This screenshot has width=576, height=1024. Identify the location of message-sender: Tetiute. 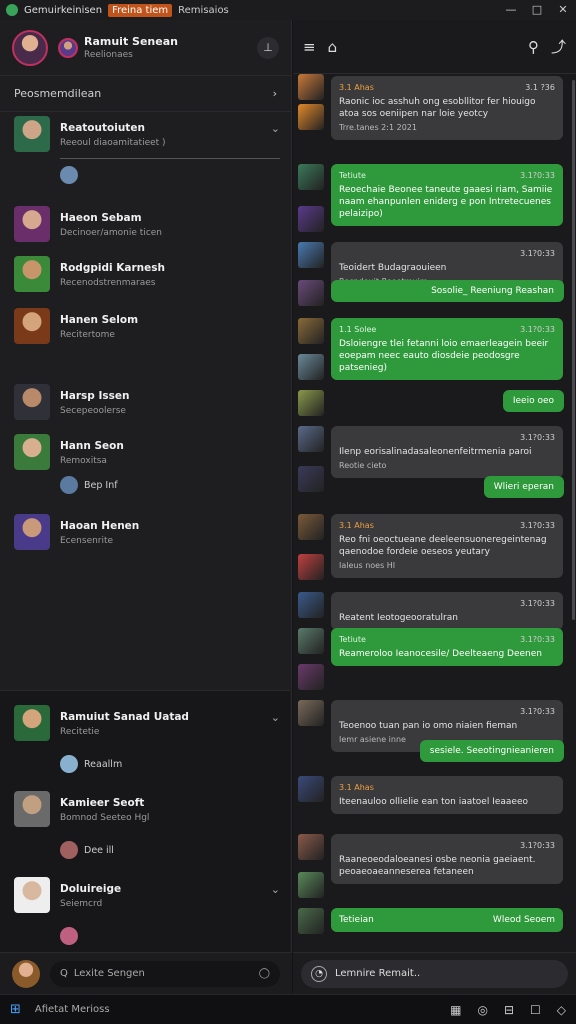
(352, 175).